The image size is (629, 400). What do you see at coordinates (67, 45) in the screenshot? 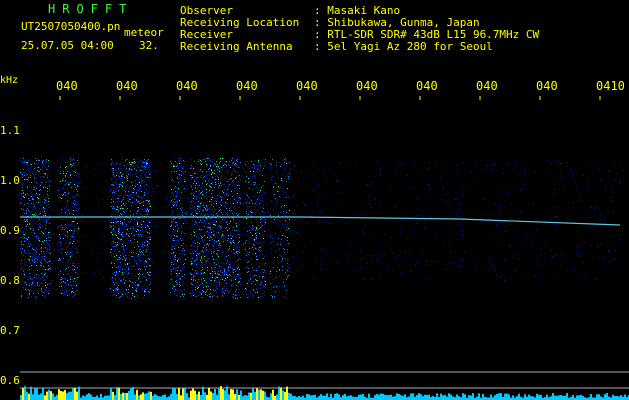
I see `timestamp: 25.07.05 04:00` at bounding box center [67, 45].